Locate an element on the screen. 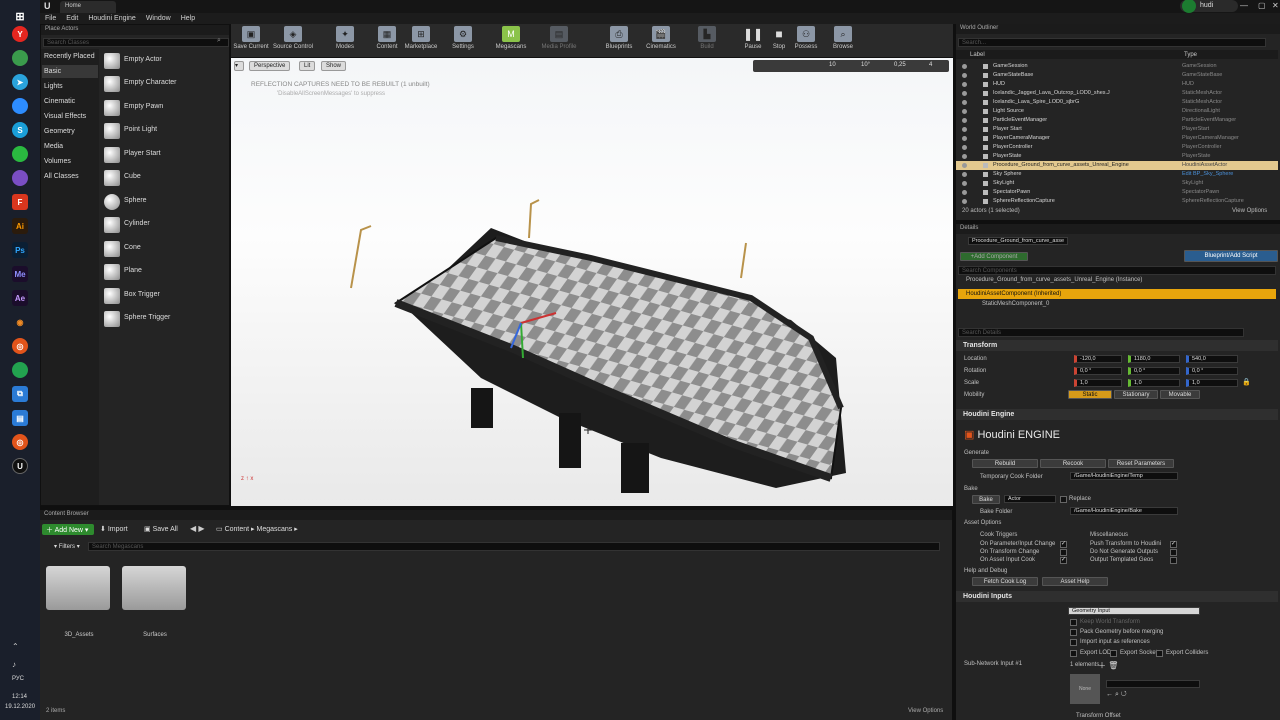  clock-date: 19.12.2020 is located at coordinates (20, 707).